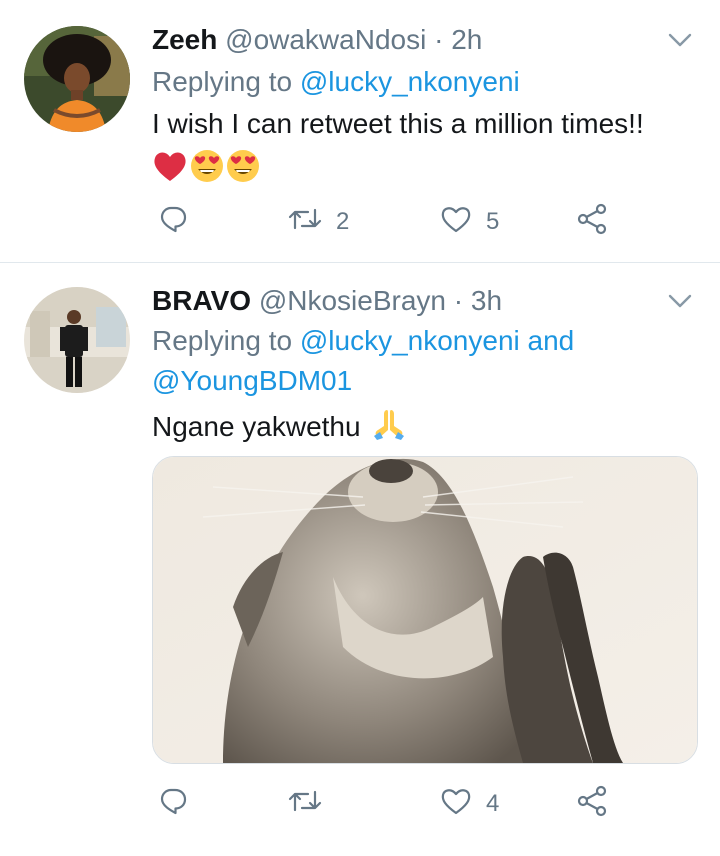 This screenshot has width=720, height=856. Describe the element at coordinates (493, 221) in the screenshot. I see `like-count: 5` at that location.